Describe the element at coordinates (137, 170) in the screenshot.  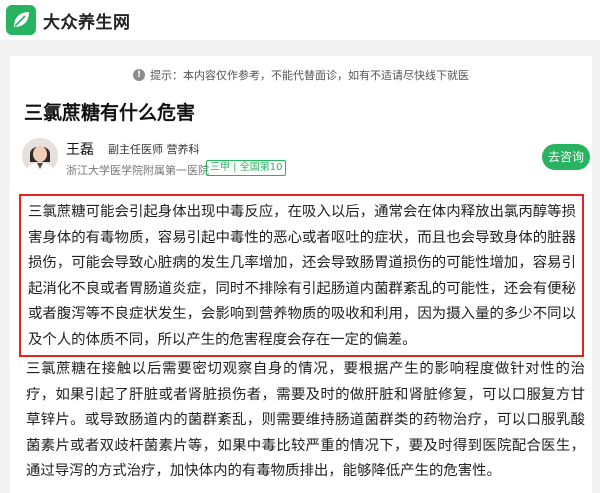
I see `doctor-hospital: 浙江大学医学院附属第一医院` at that location.